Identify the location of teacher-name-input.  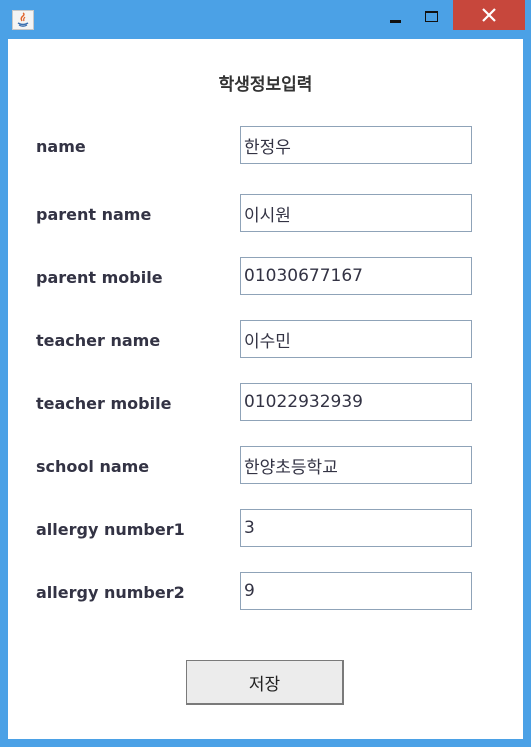
(356, 339).